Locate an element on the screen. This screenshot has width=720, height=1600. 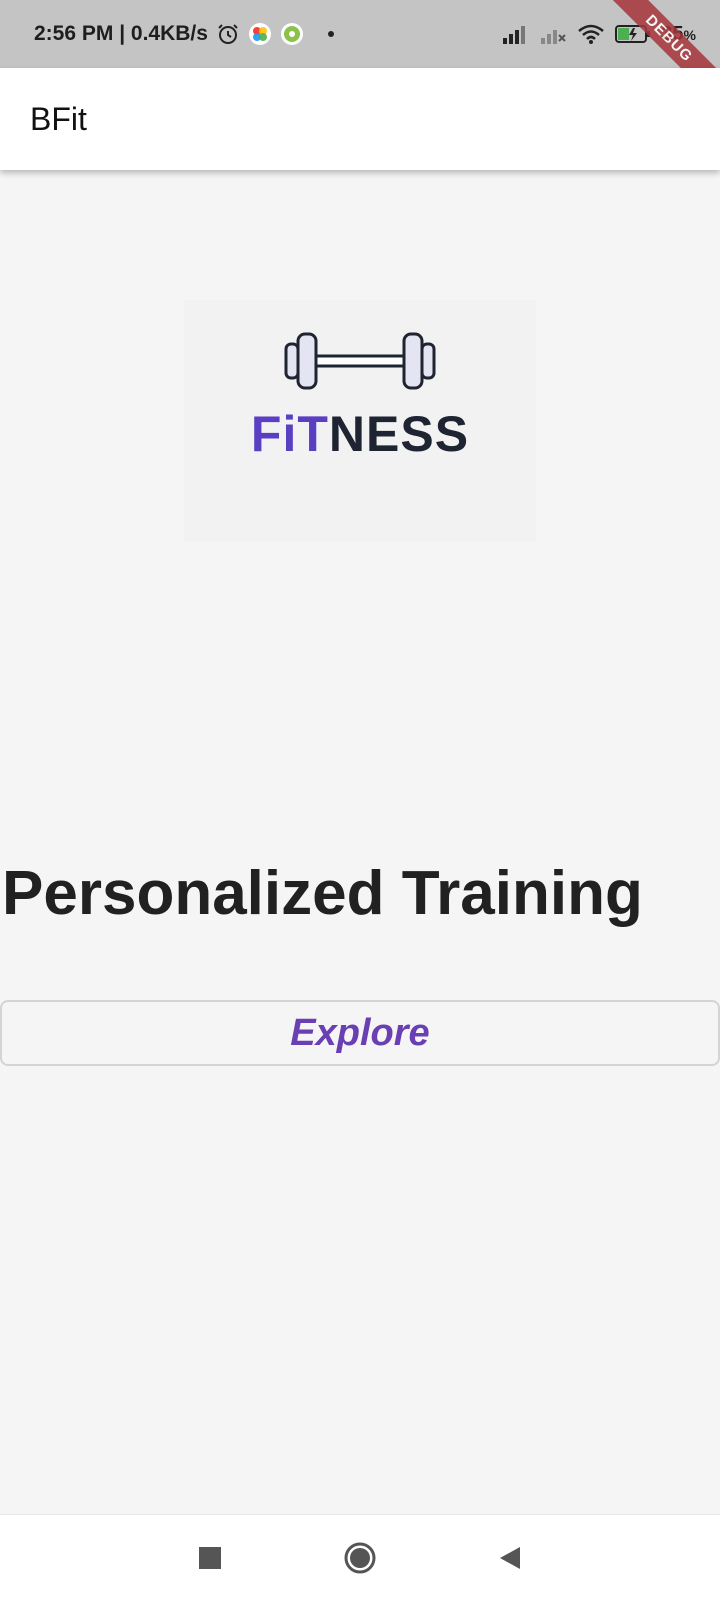
photos-app-icon is located at coordinates (260, 34).